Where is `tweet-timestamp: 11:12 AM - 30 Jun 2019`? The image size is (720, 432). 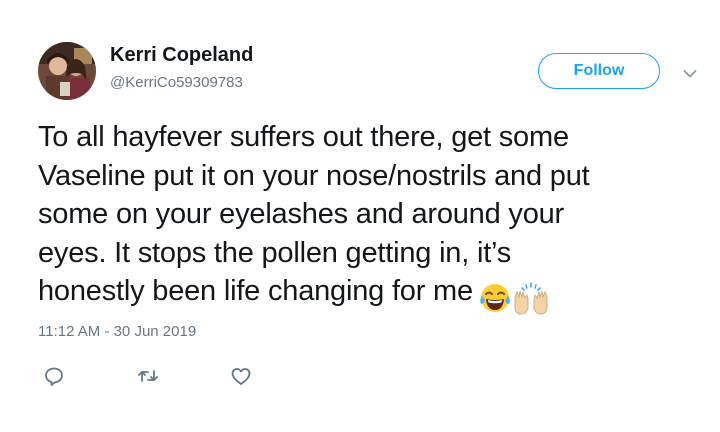
tweet-timestamp: 11:12 AM - 30 Jun 2019 is located at coordinates (117, 331).